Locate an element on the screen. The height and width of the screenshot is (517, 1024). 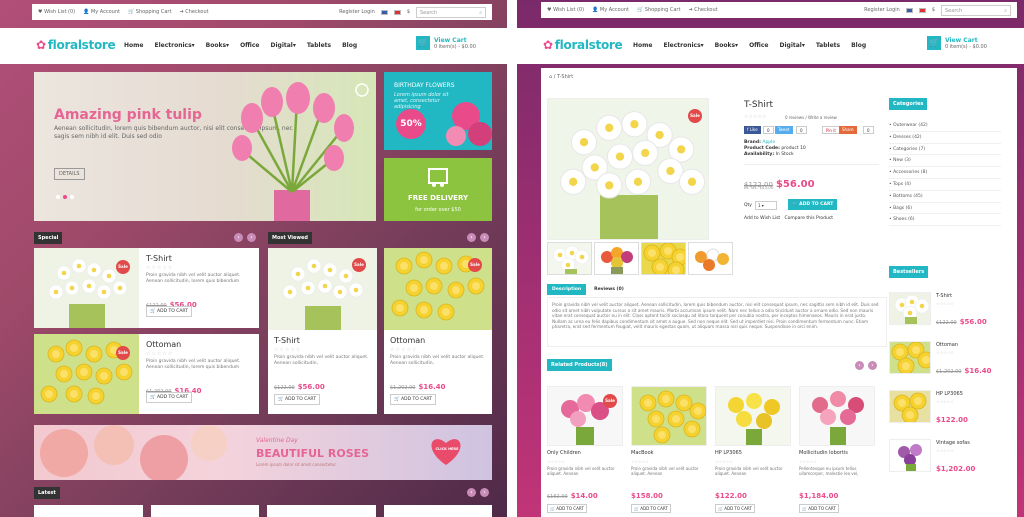
share-button: Share is located at coordinates (848, 130).